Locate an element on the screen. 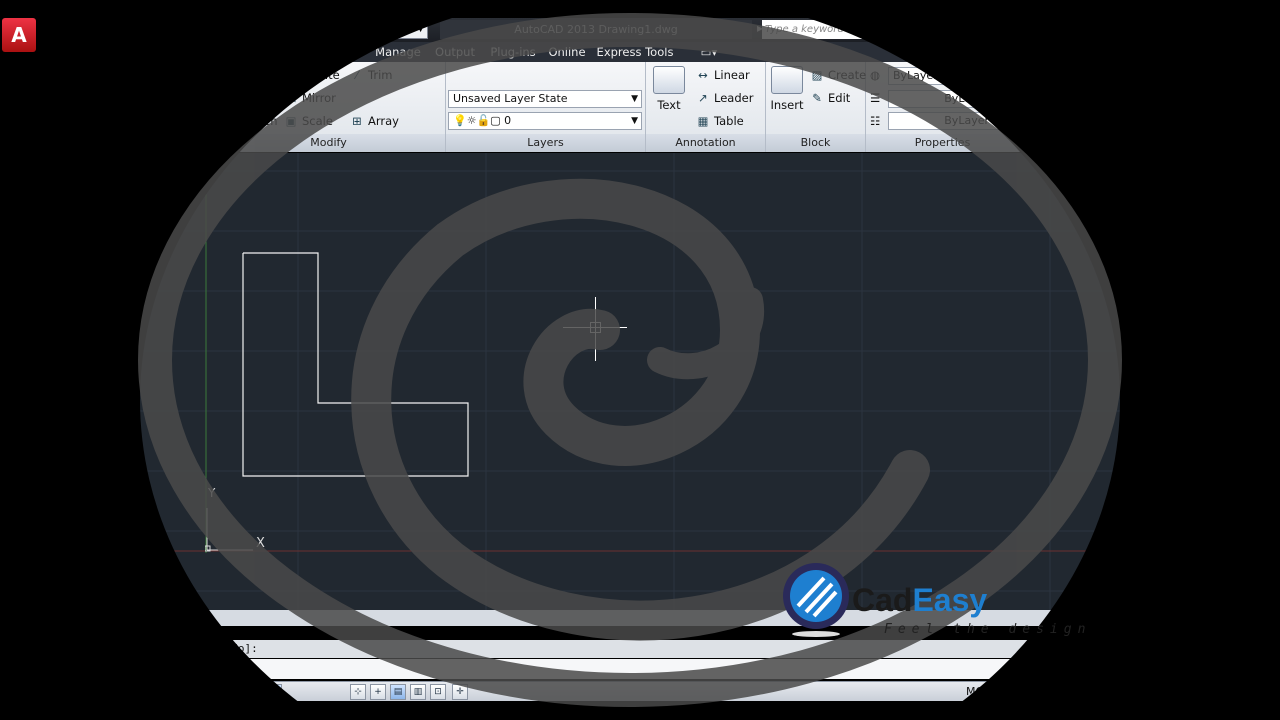  grid-display-icon: ▦ is located at coordinates (214, 692).